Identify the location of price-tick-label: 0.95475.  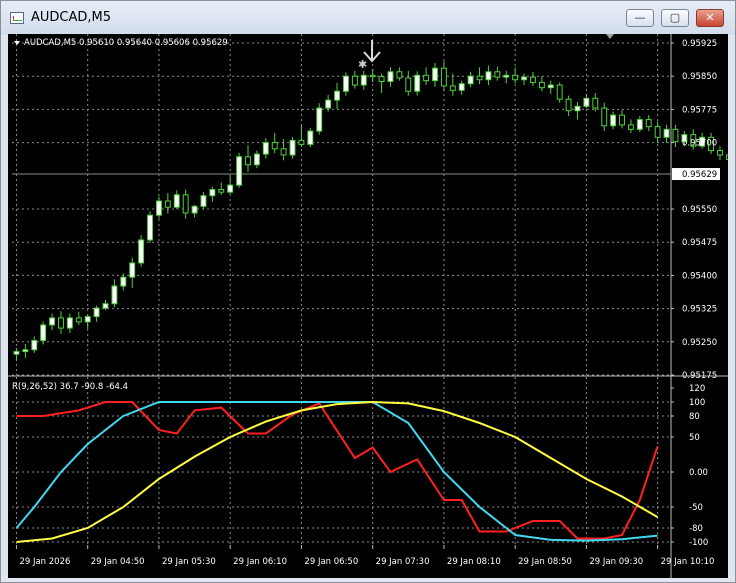
(699, 243).